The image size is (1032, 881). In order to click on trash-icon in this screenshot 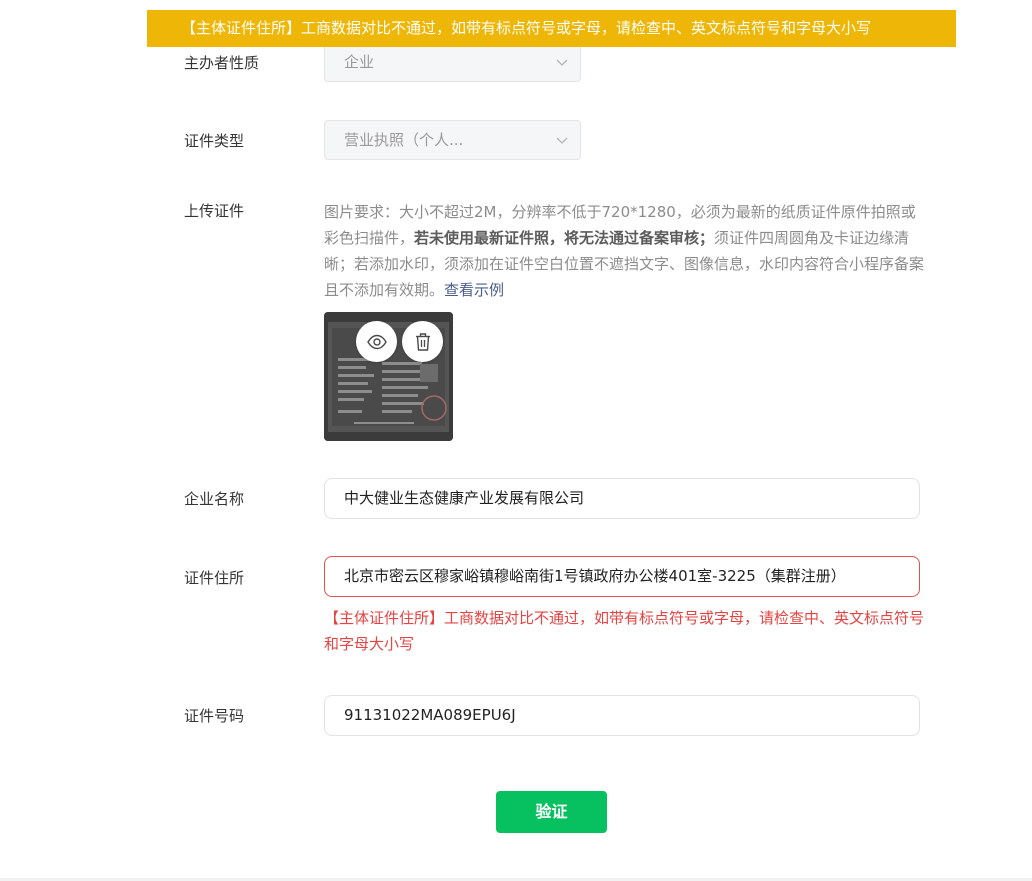, I will do `click(422, 341)`.